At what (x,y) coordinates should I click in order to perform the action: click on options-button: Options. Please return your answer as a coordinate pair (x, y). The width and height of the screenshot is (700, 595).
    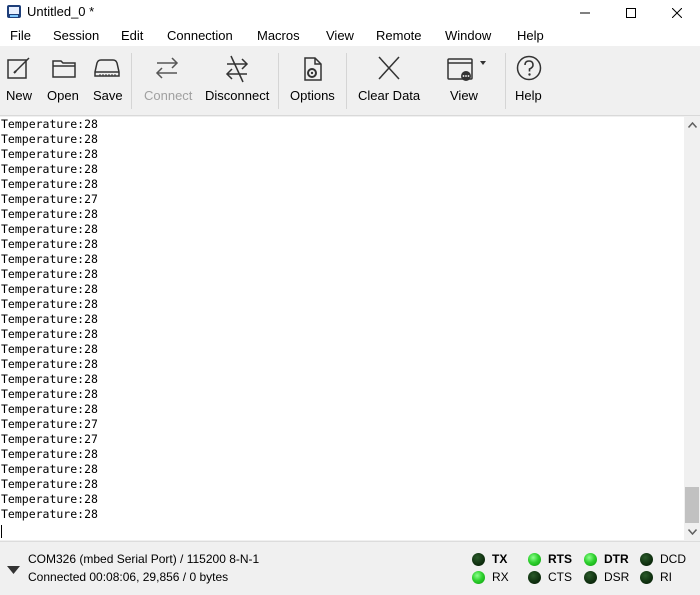
    Looking at the image, I should click on (313, 81).